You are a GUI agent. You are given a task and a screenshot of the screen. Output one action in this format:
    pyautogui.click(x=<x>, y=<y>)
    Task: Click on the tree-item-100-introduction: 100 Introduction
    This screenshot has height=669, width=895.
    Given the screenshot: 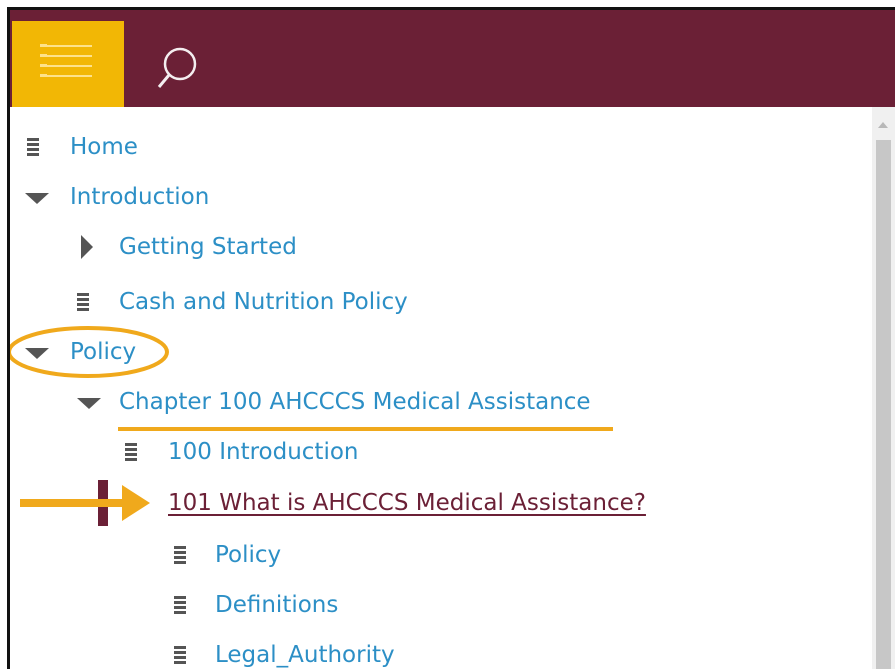 What is the action you would take?
    pyautogui.click(x=184, y=452)
    